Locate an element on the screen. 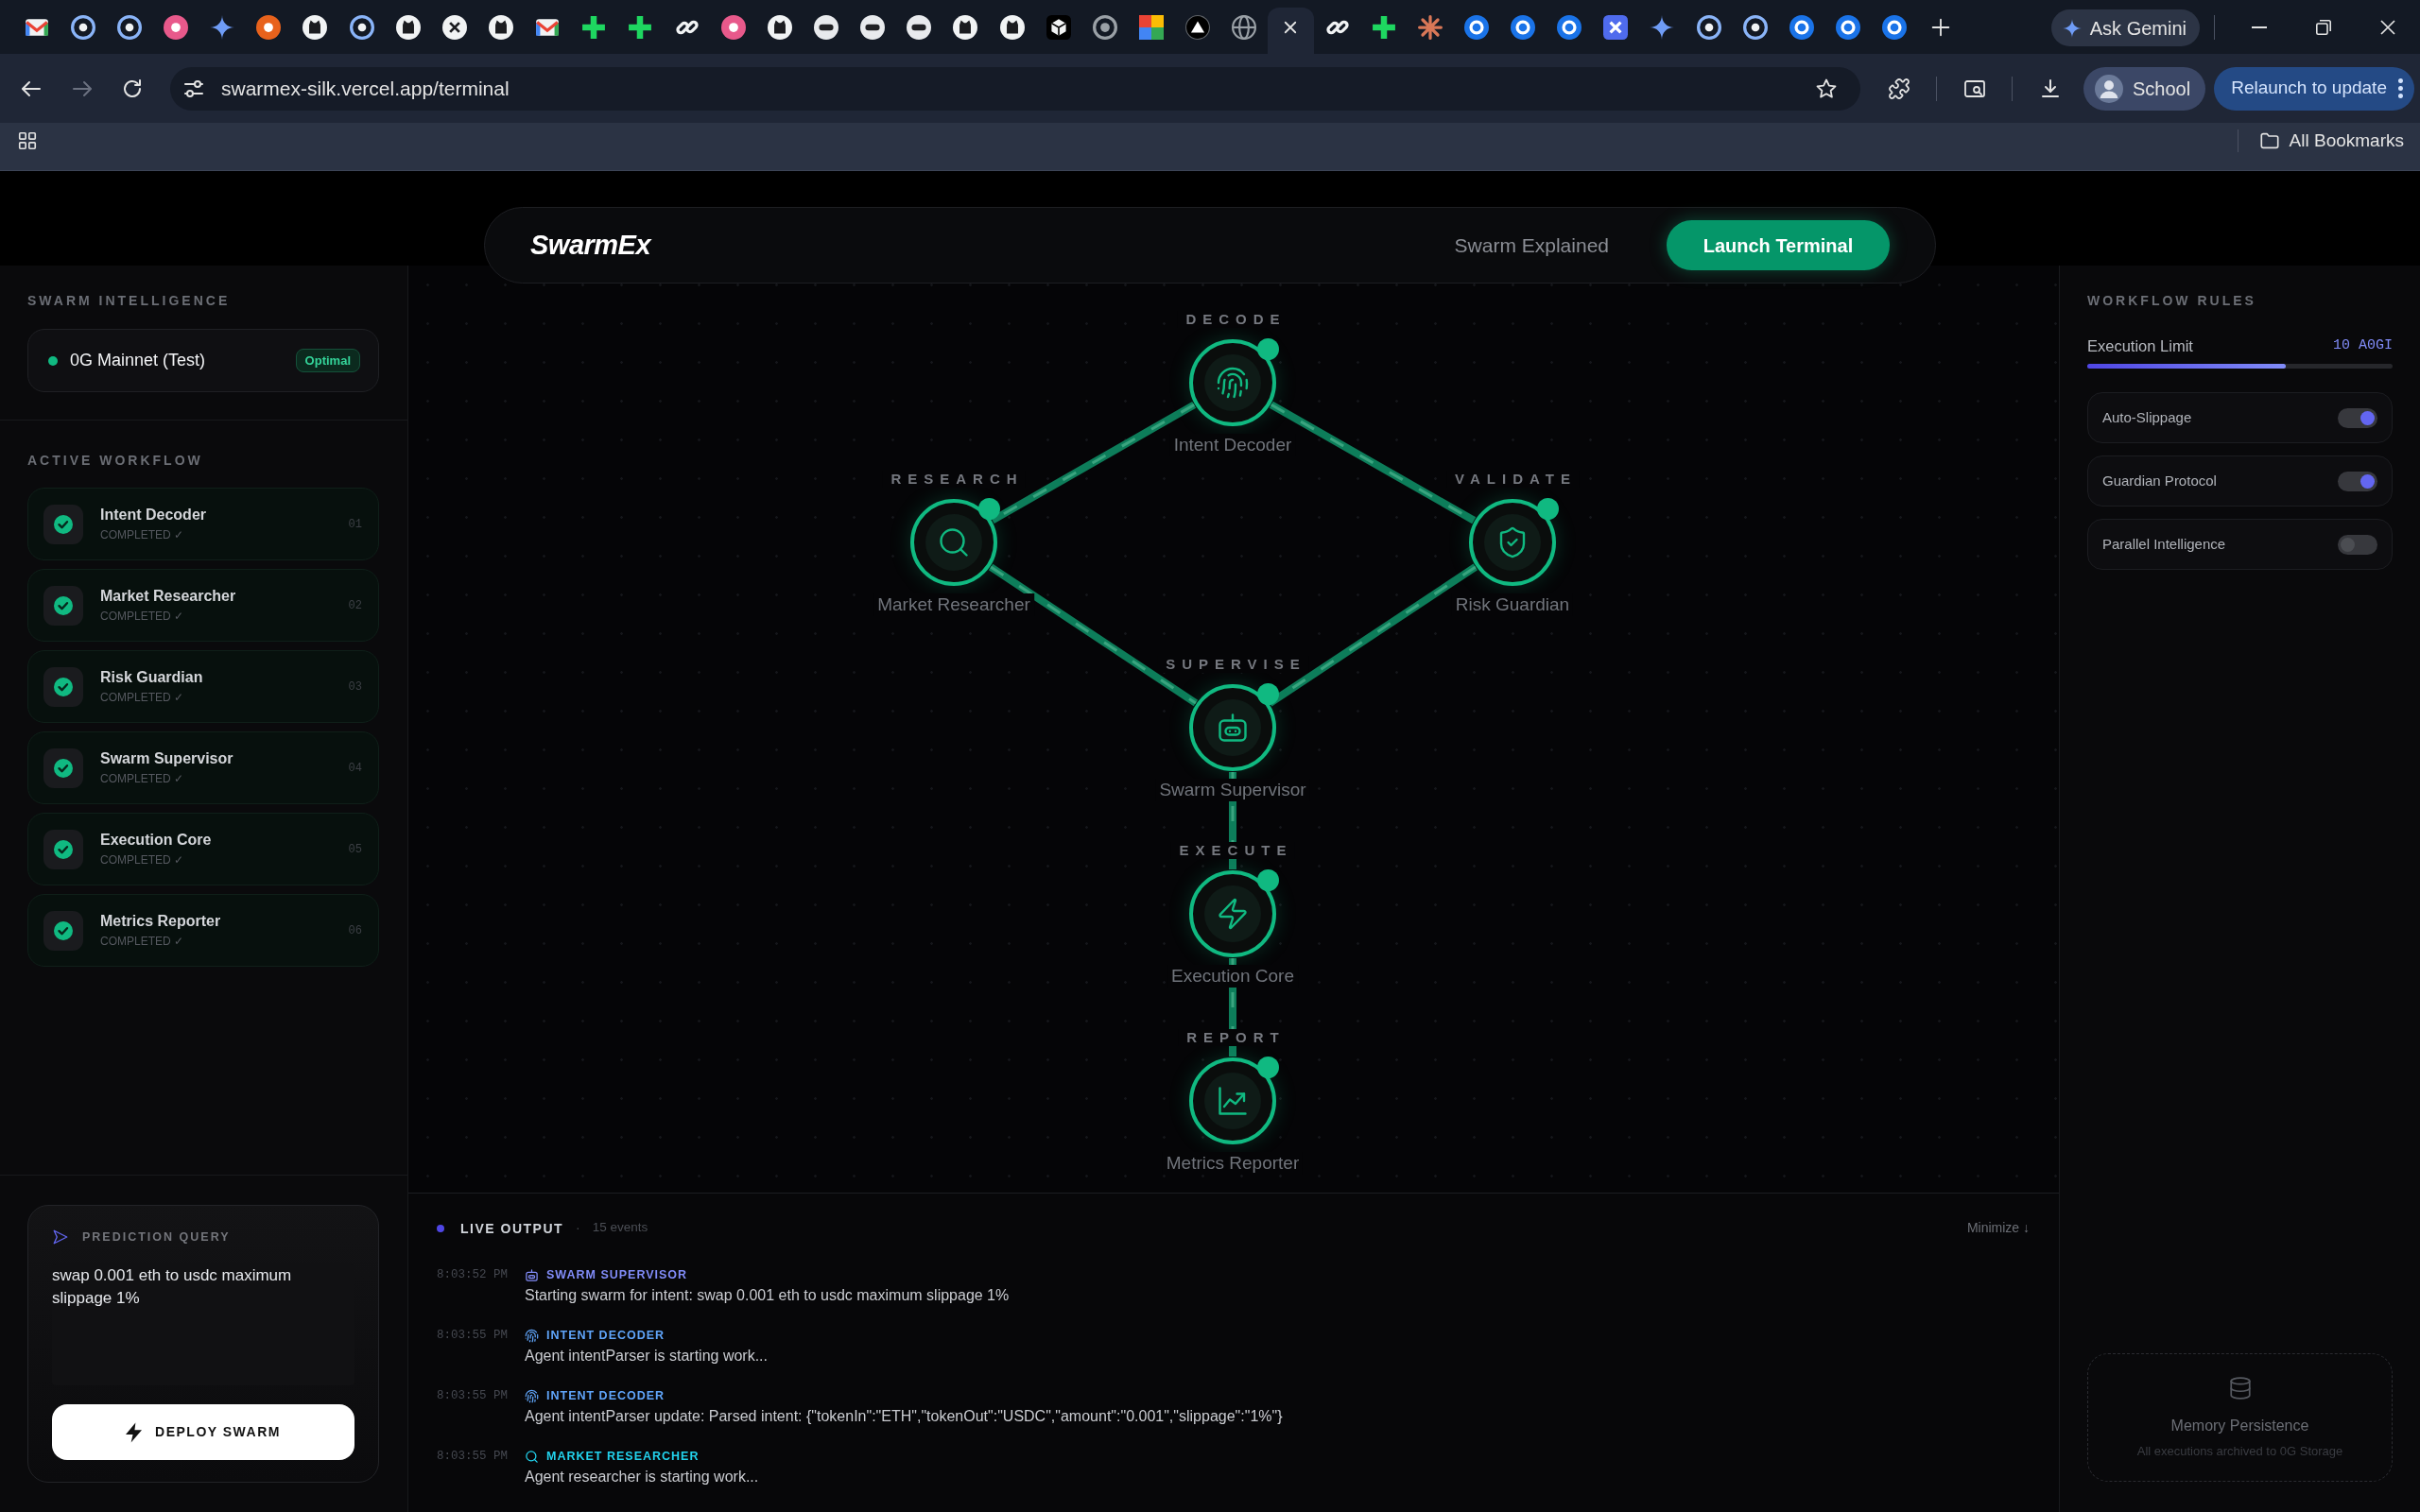  star-icon is located at coordinates (1826, 88).